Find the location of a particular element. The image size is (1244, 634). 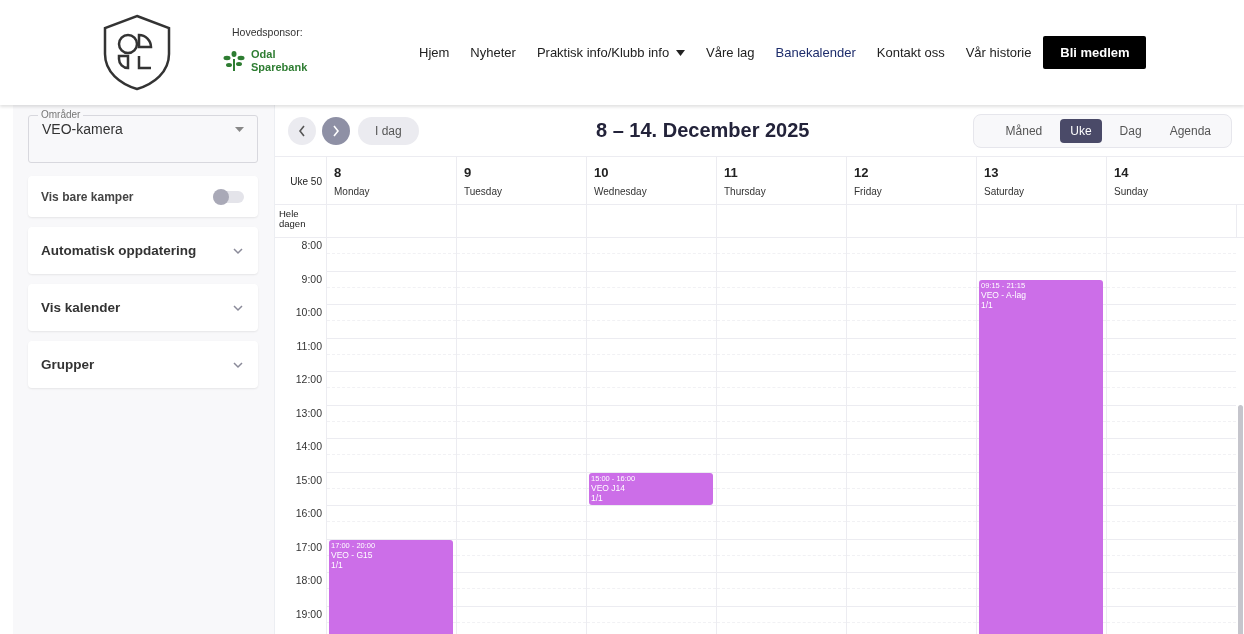

sponsor-name: Odal Sparebank is located at coordinates (280, 60).